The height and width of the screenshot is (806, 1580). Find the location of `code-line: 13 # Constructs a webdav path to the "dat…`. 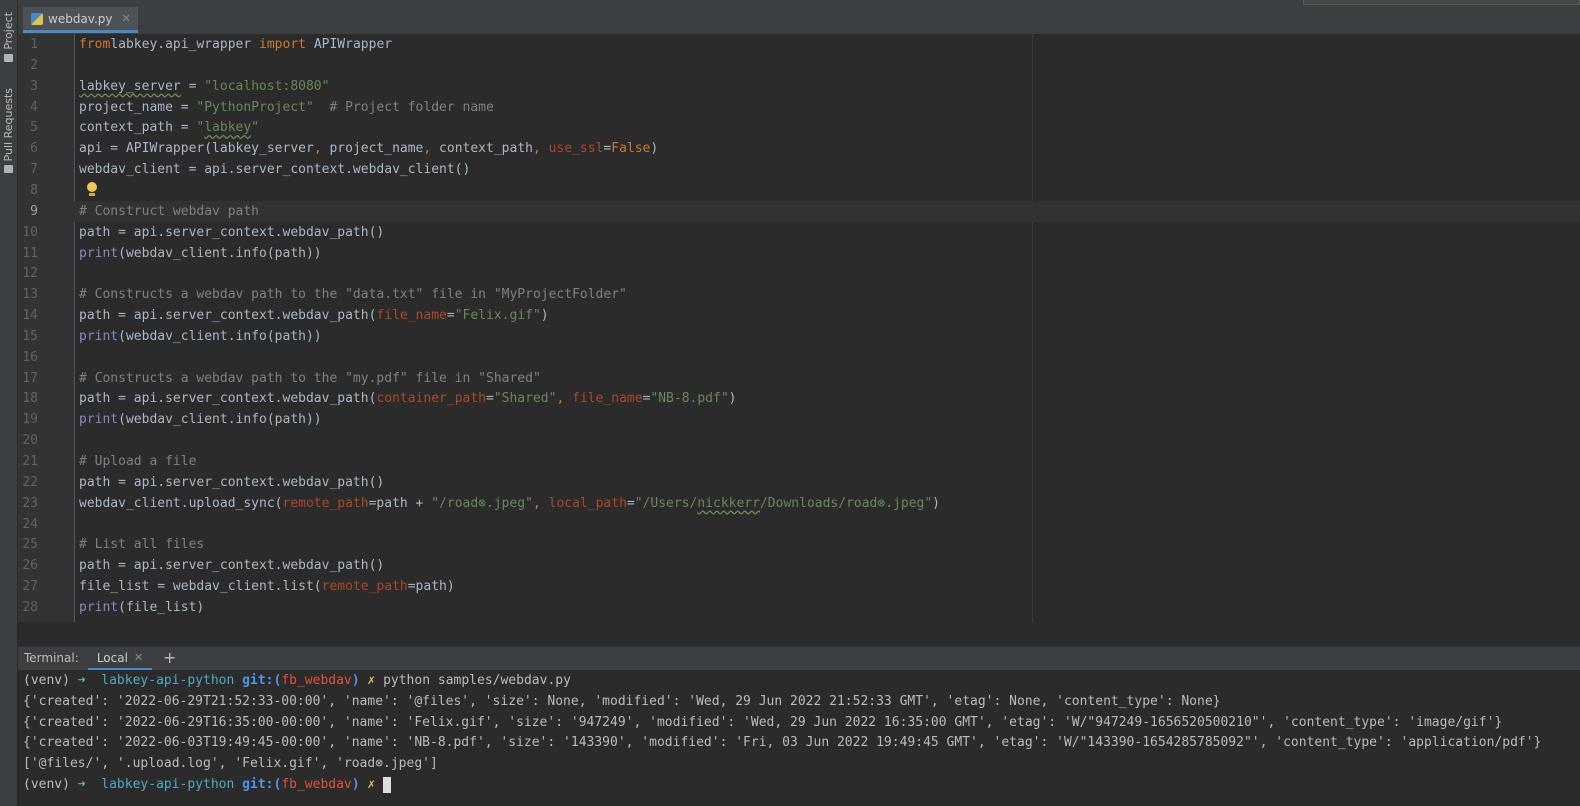

code-line: 13 # Constructs a webdav path to the "dat… is located at coordinates (799, 294).